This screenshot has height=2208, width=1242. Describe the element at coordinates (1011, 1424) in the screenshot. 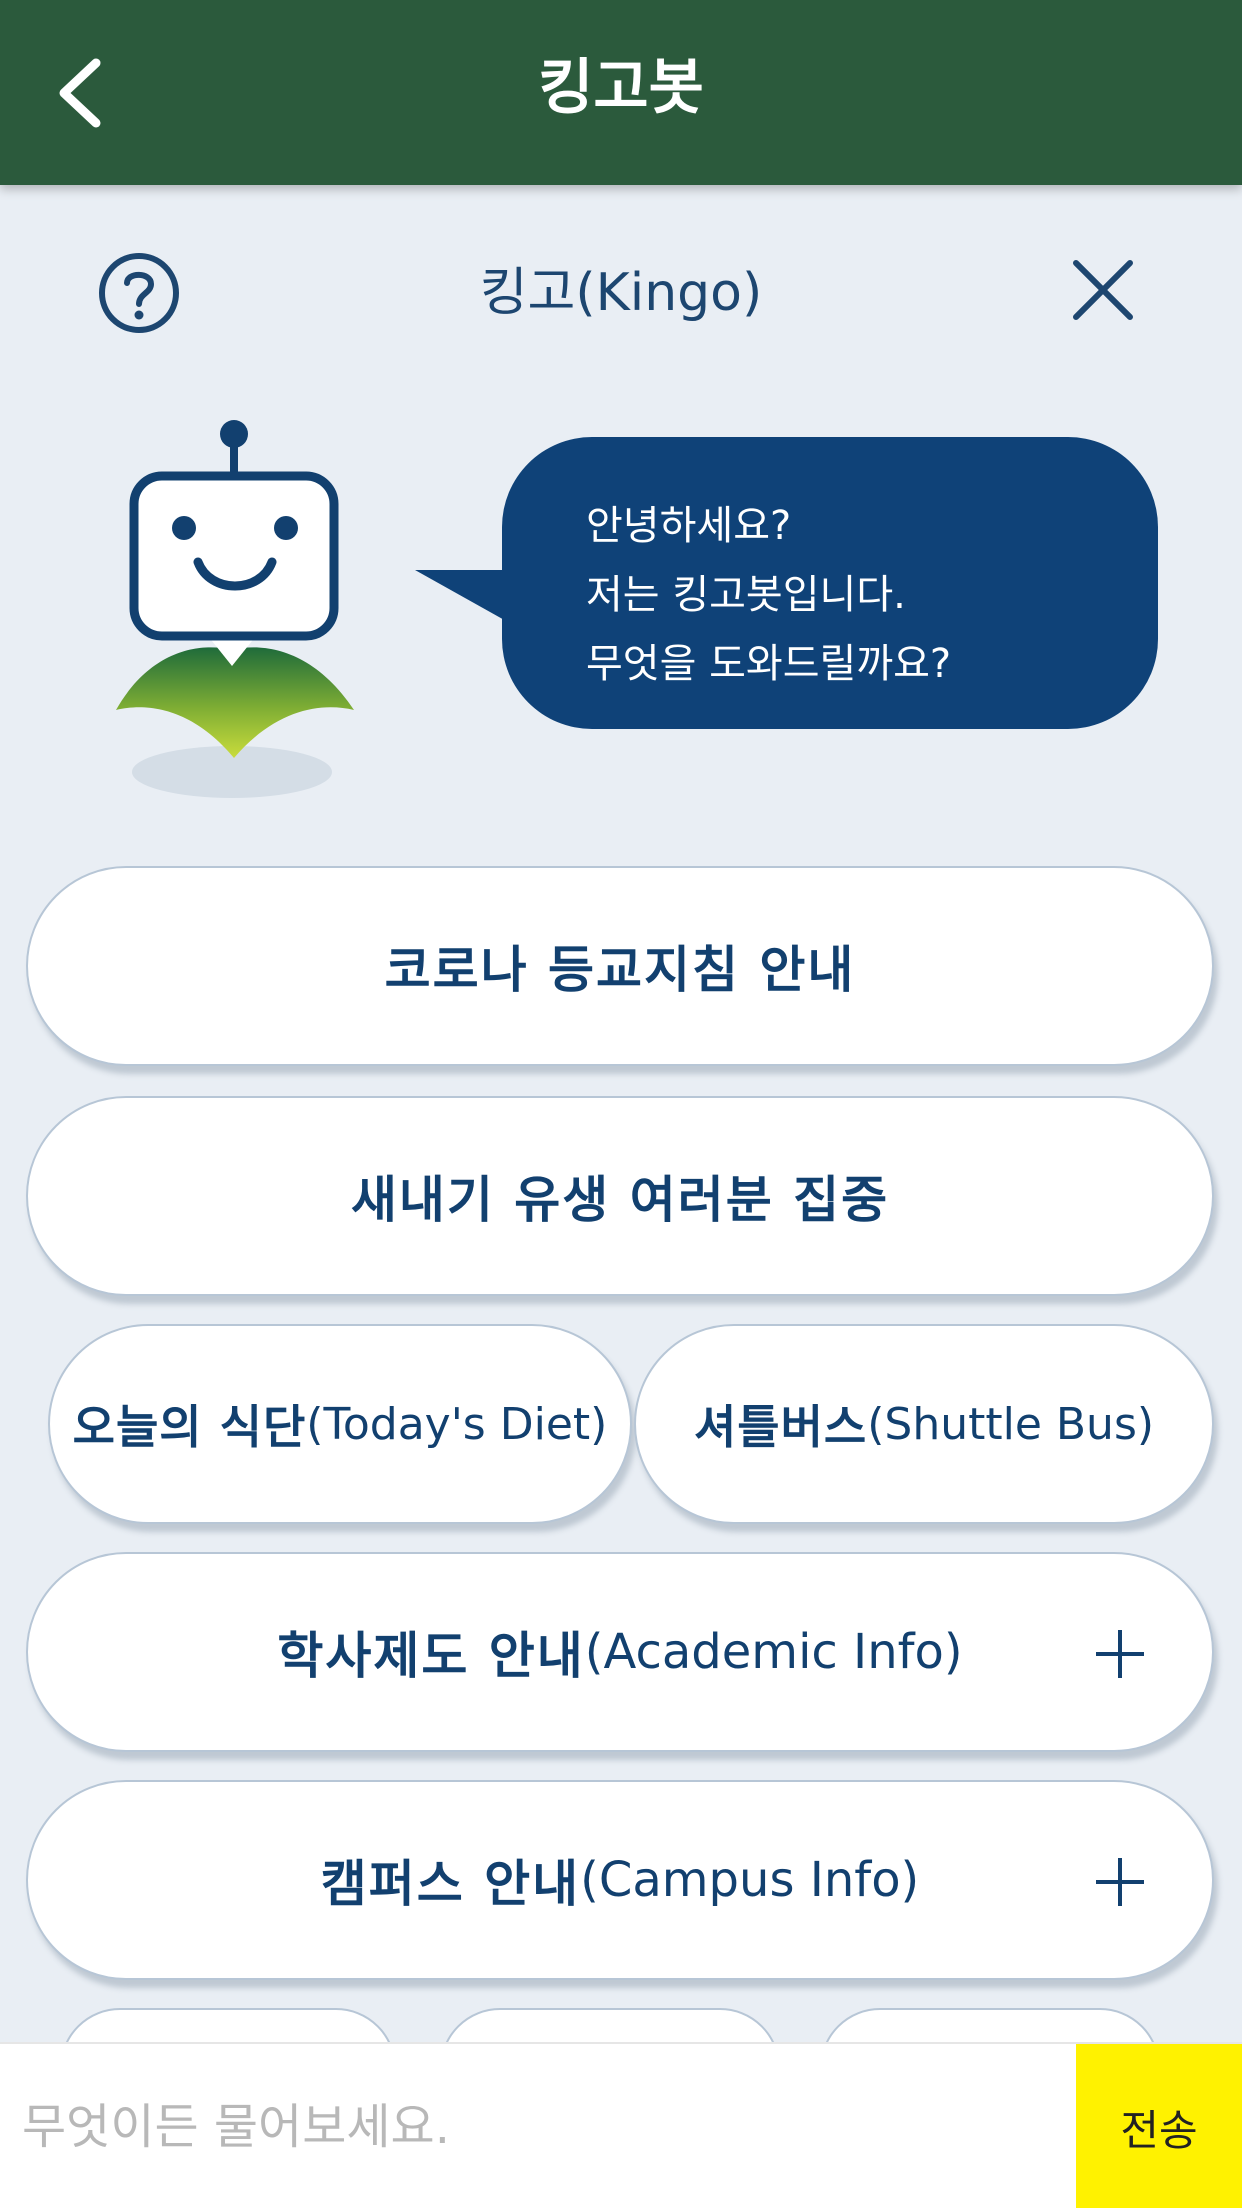

I see `shuttle-bus-label-en: (Shuttle Bus)` at that location.